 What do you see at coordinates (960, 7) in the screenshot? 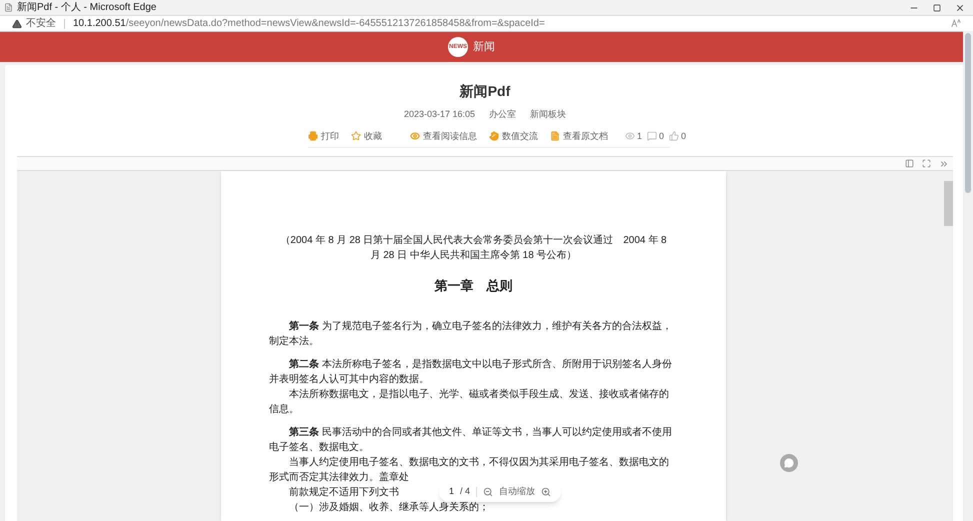
I see `close-icon` at bounding box center [960, 7].